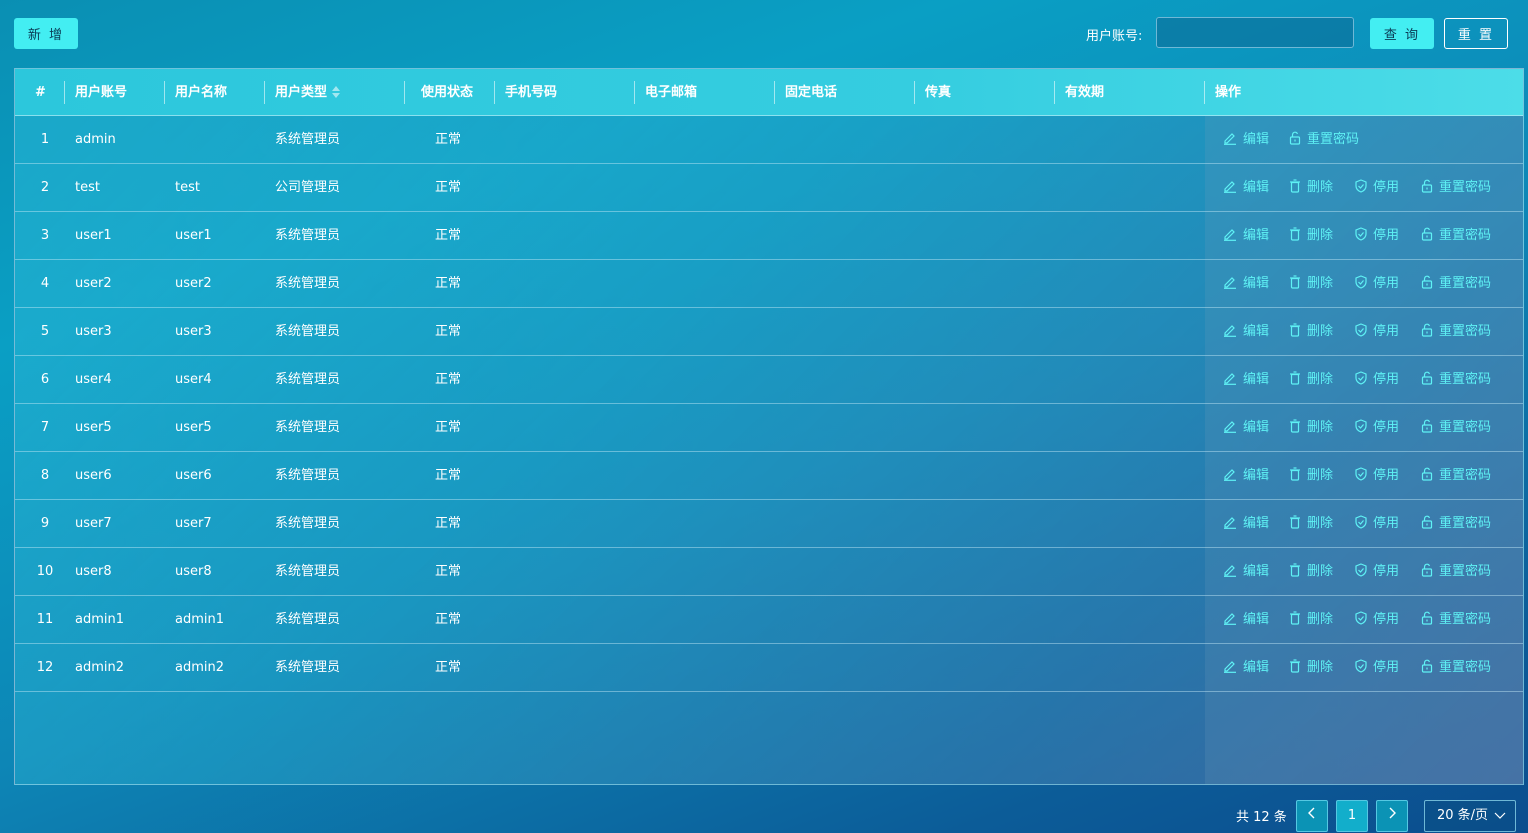 This screenshot has height=833, width=1528. I want to click on col-status: 使用状态, so click(456, 92).